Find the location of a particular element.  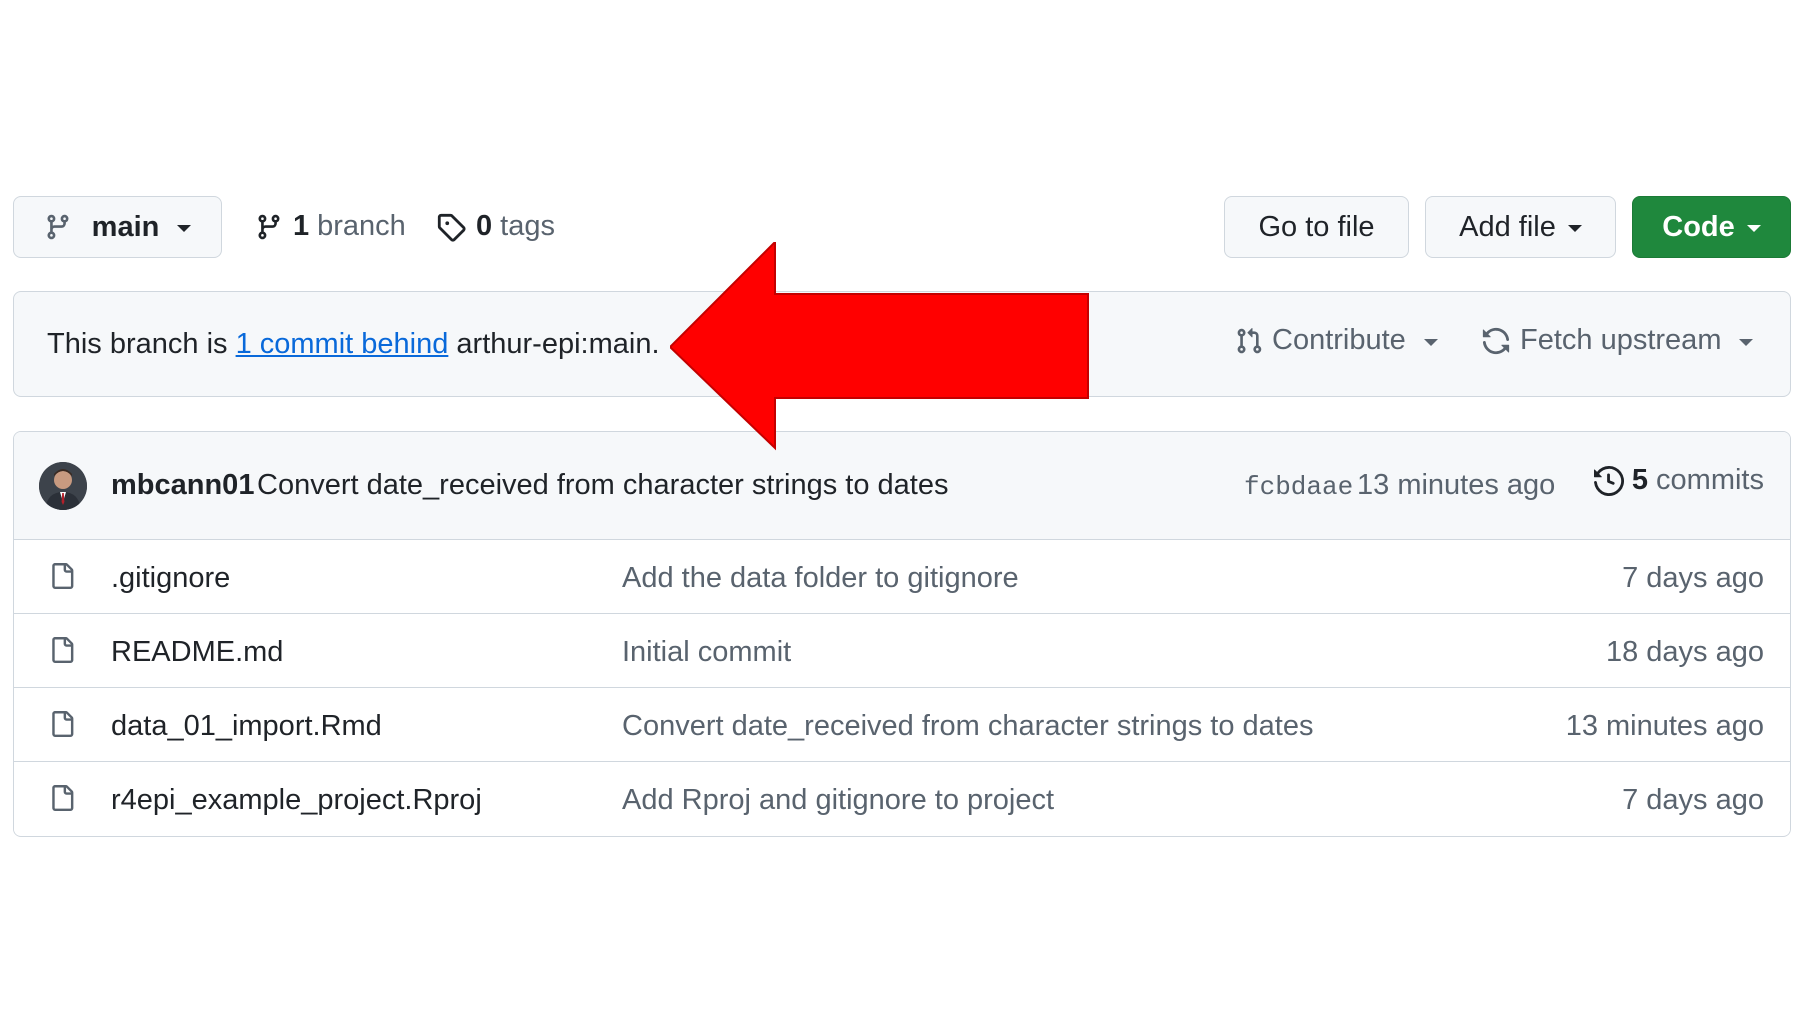

pull-request-icon is located at coordinates (1249, 341).